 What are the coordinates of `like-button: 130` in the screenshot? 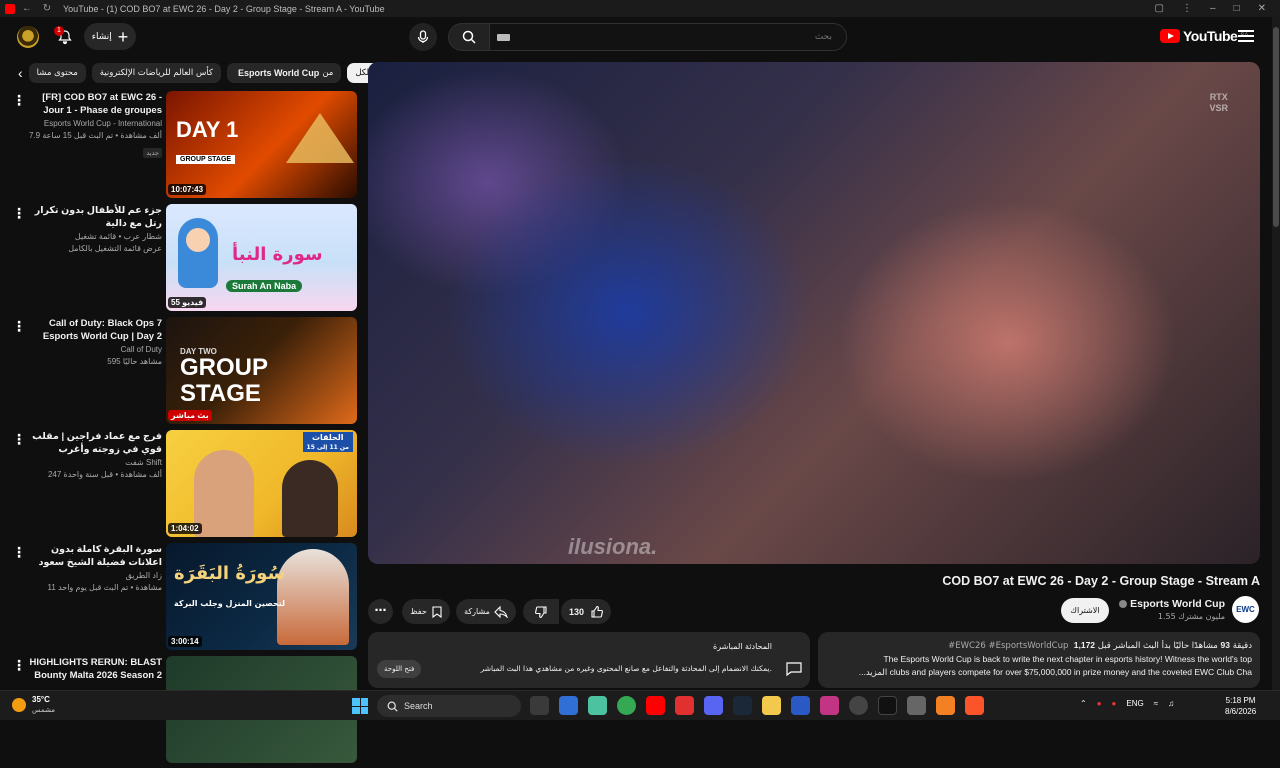 It's located at (586, 611).